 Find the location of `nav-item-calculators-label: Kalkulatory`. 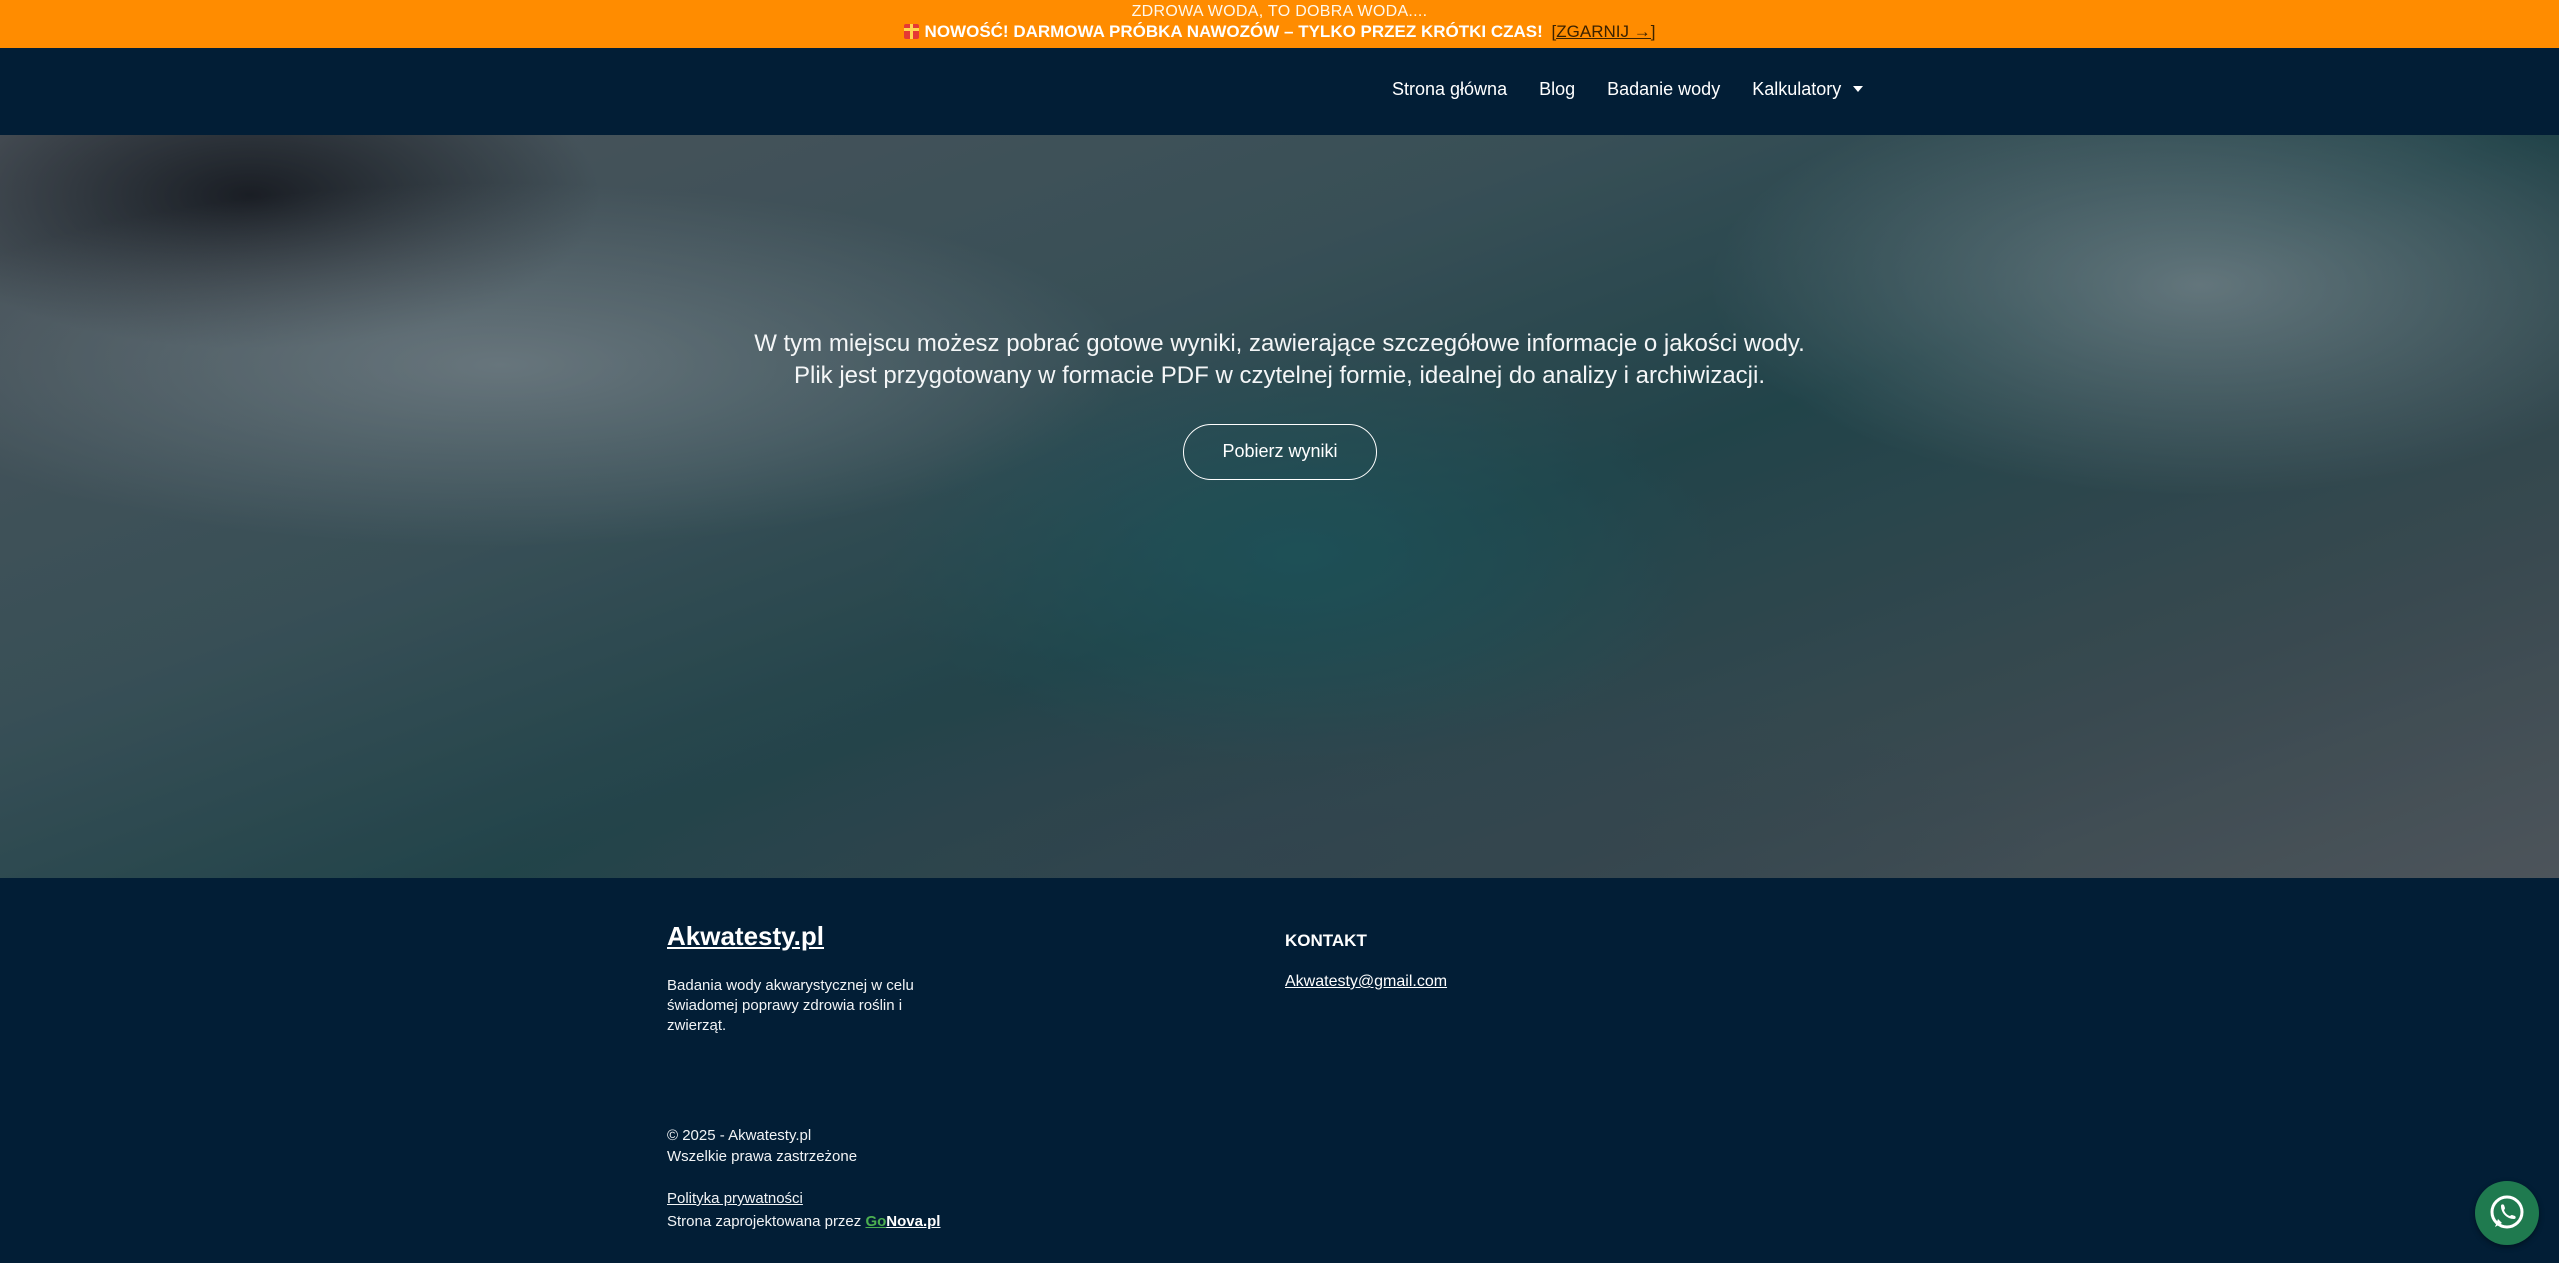

nav-item-calculators-label: Kalkulatory is located at coordinates (1797, 89).